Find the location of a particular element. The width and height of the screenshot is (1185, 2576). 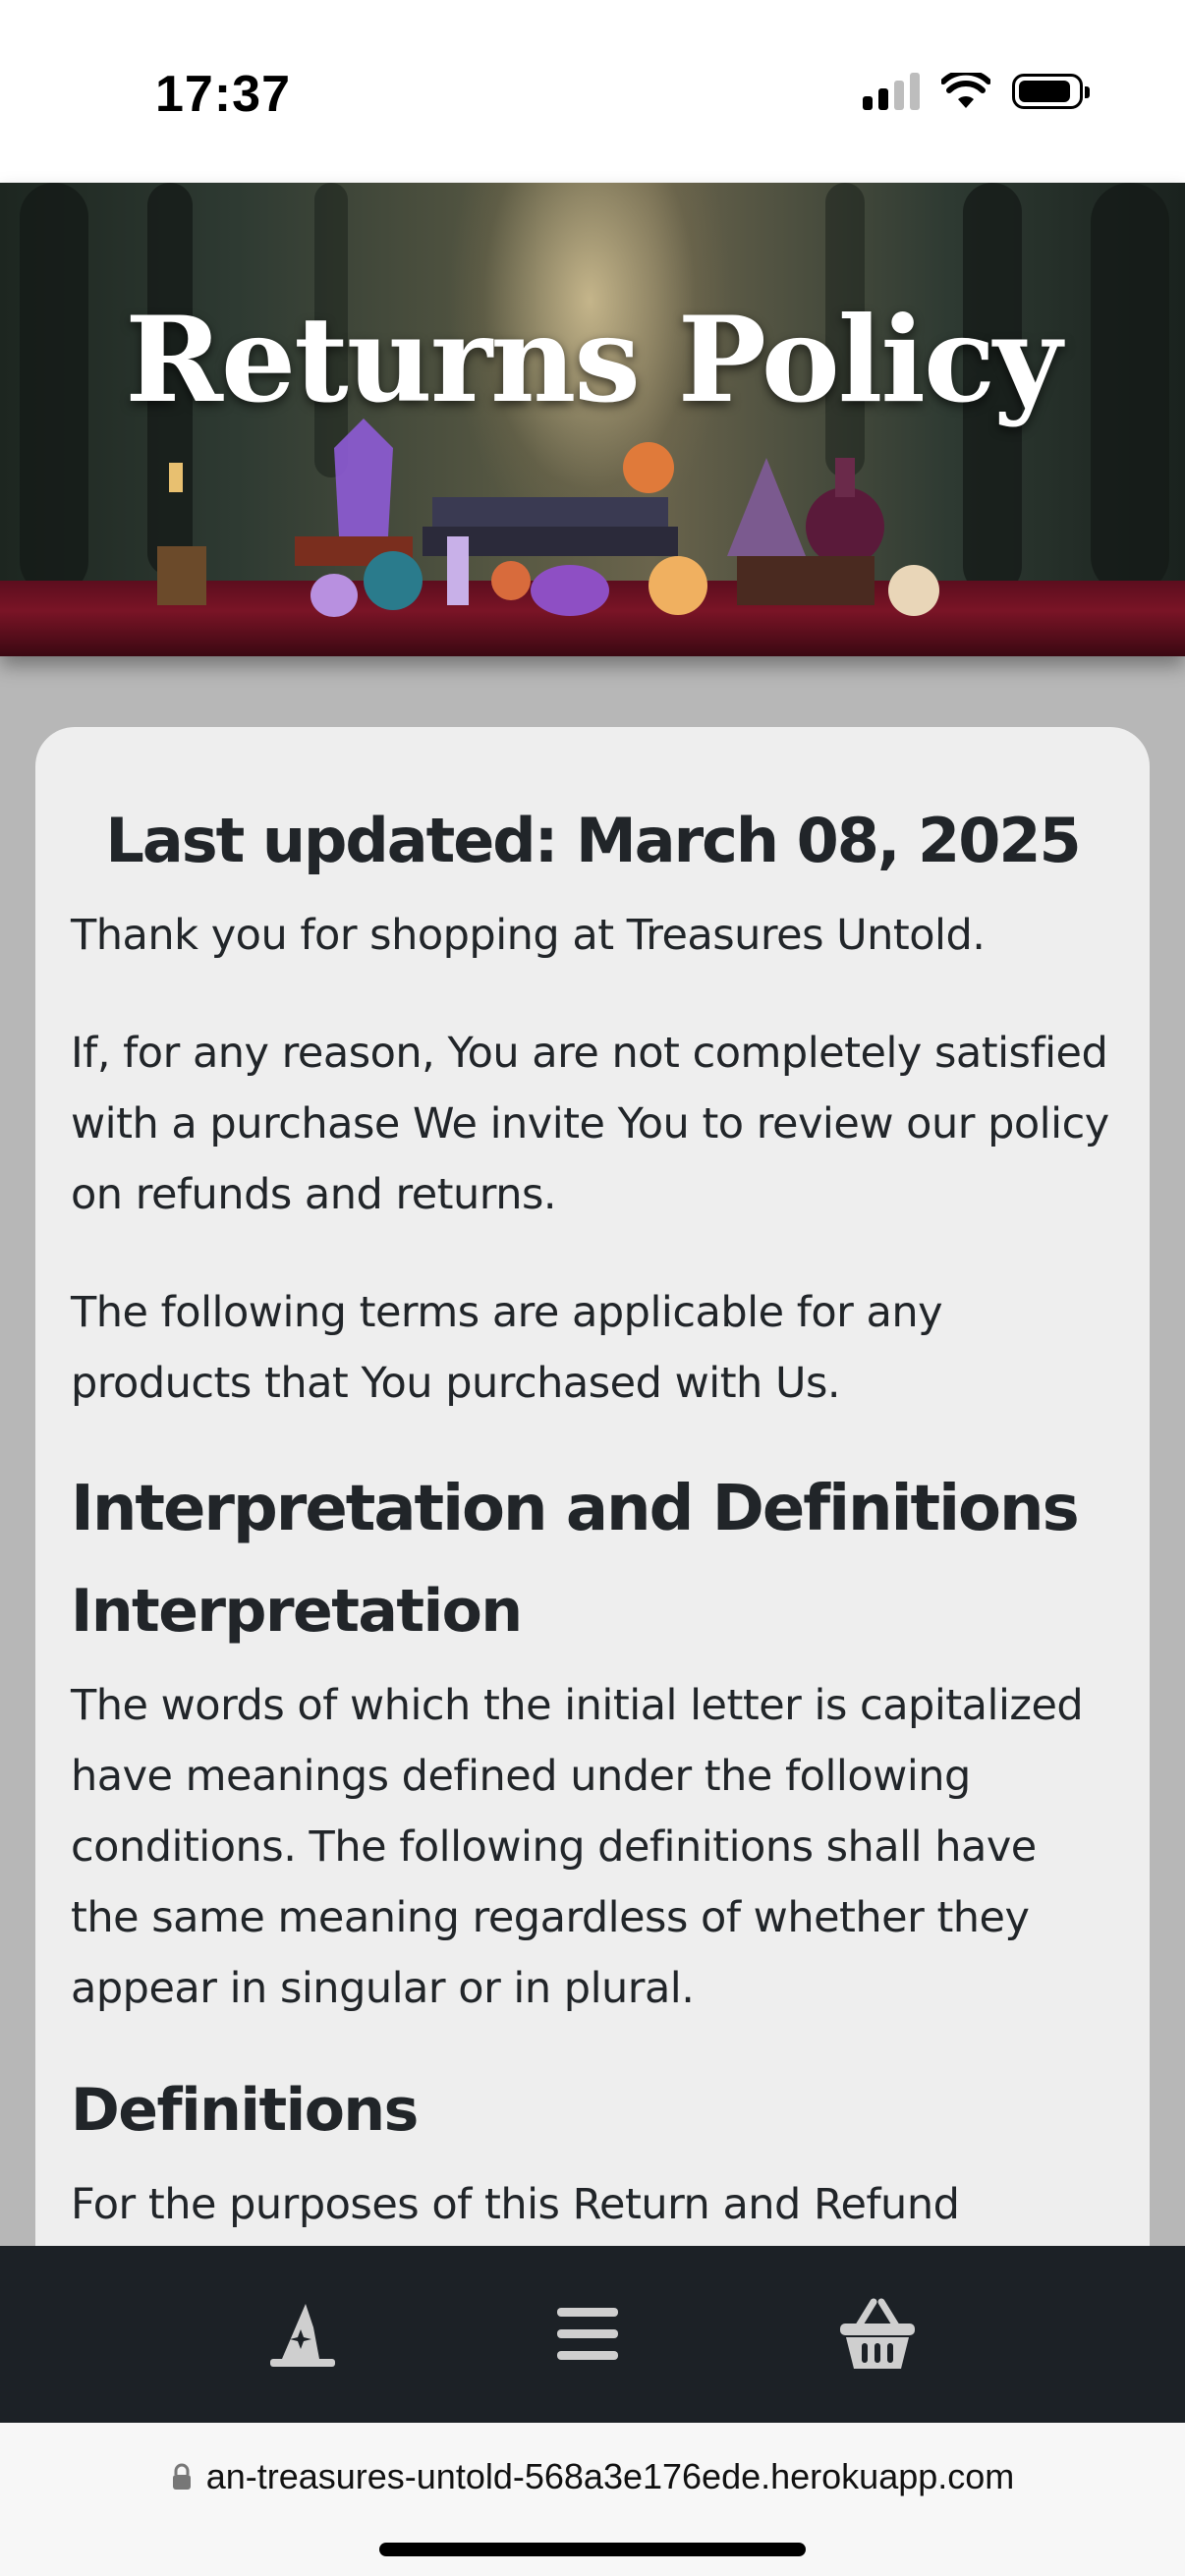

wifi-icon is located at coordinates (966, 90).